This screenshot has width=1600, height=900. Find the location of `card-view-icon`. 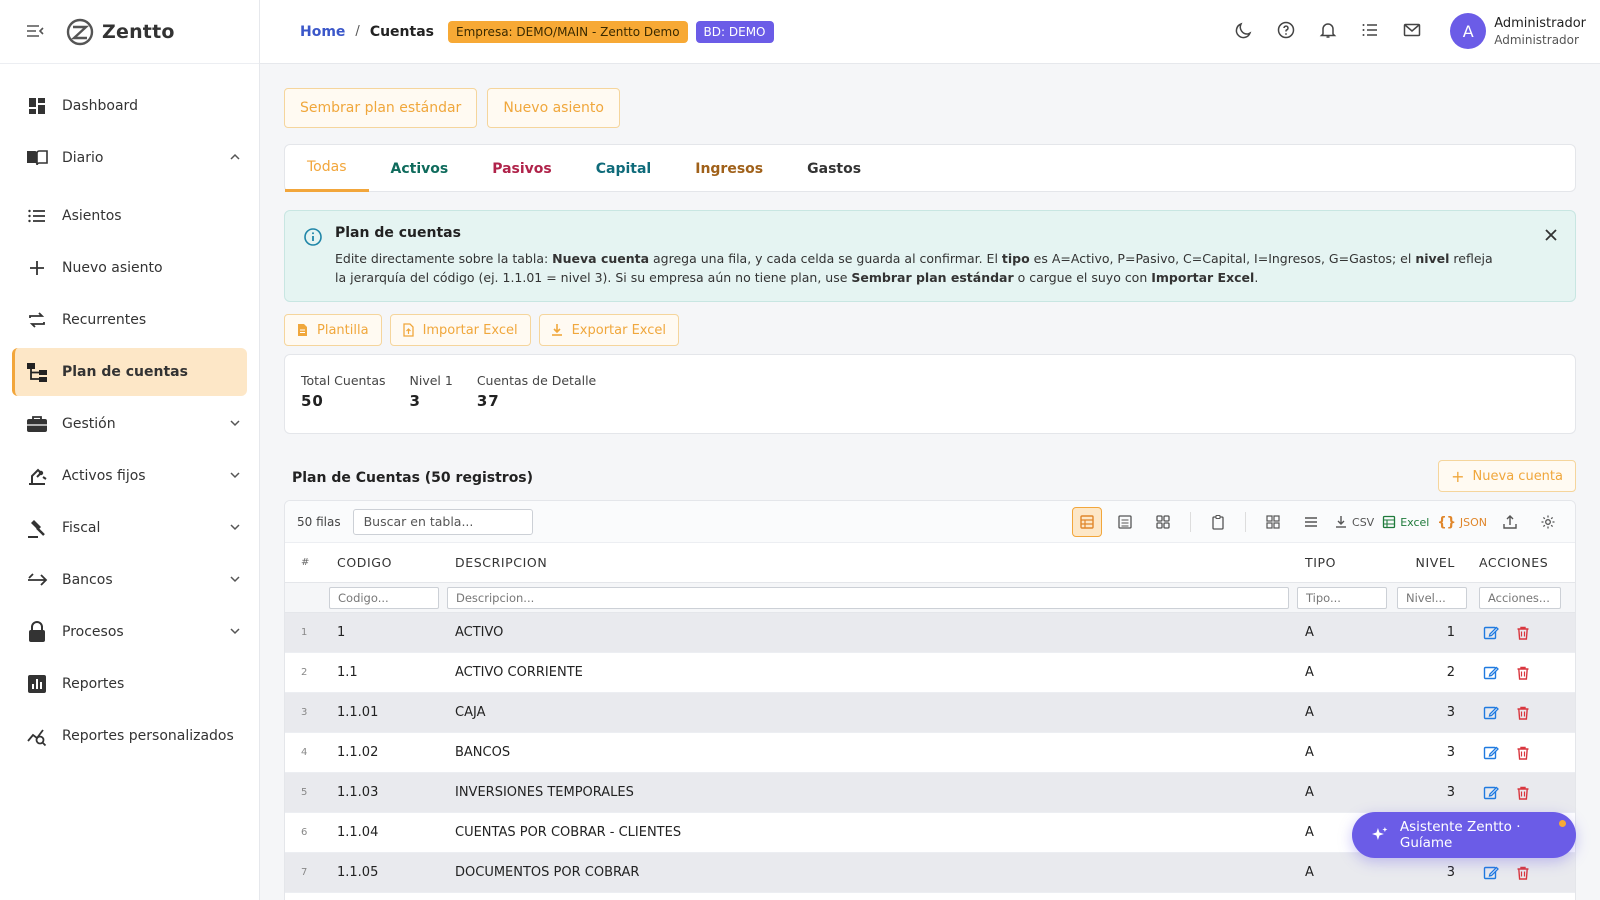

card-view-icon is located at coordinates (1163, 522).